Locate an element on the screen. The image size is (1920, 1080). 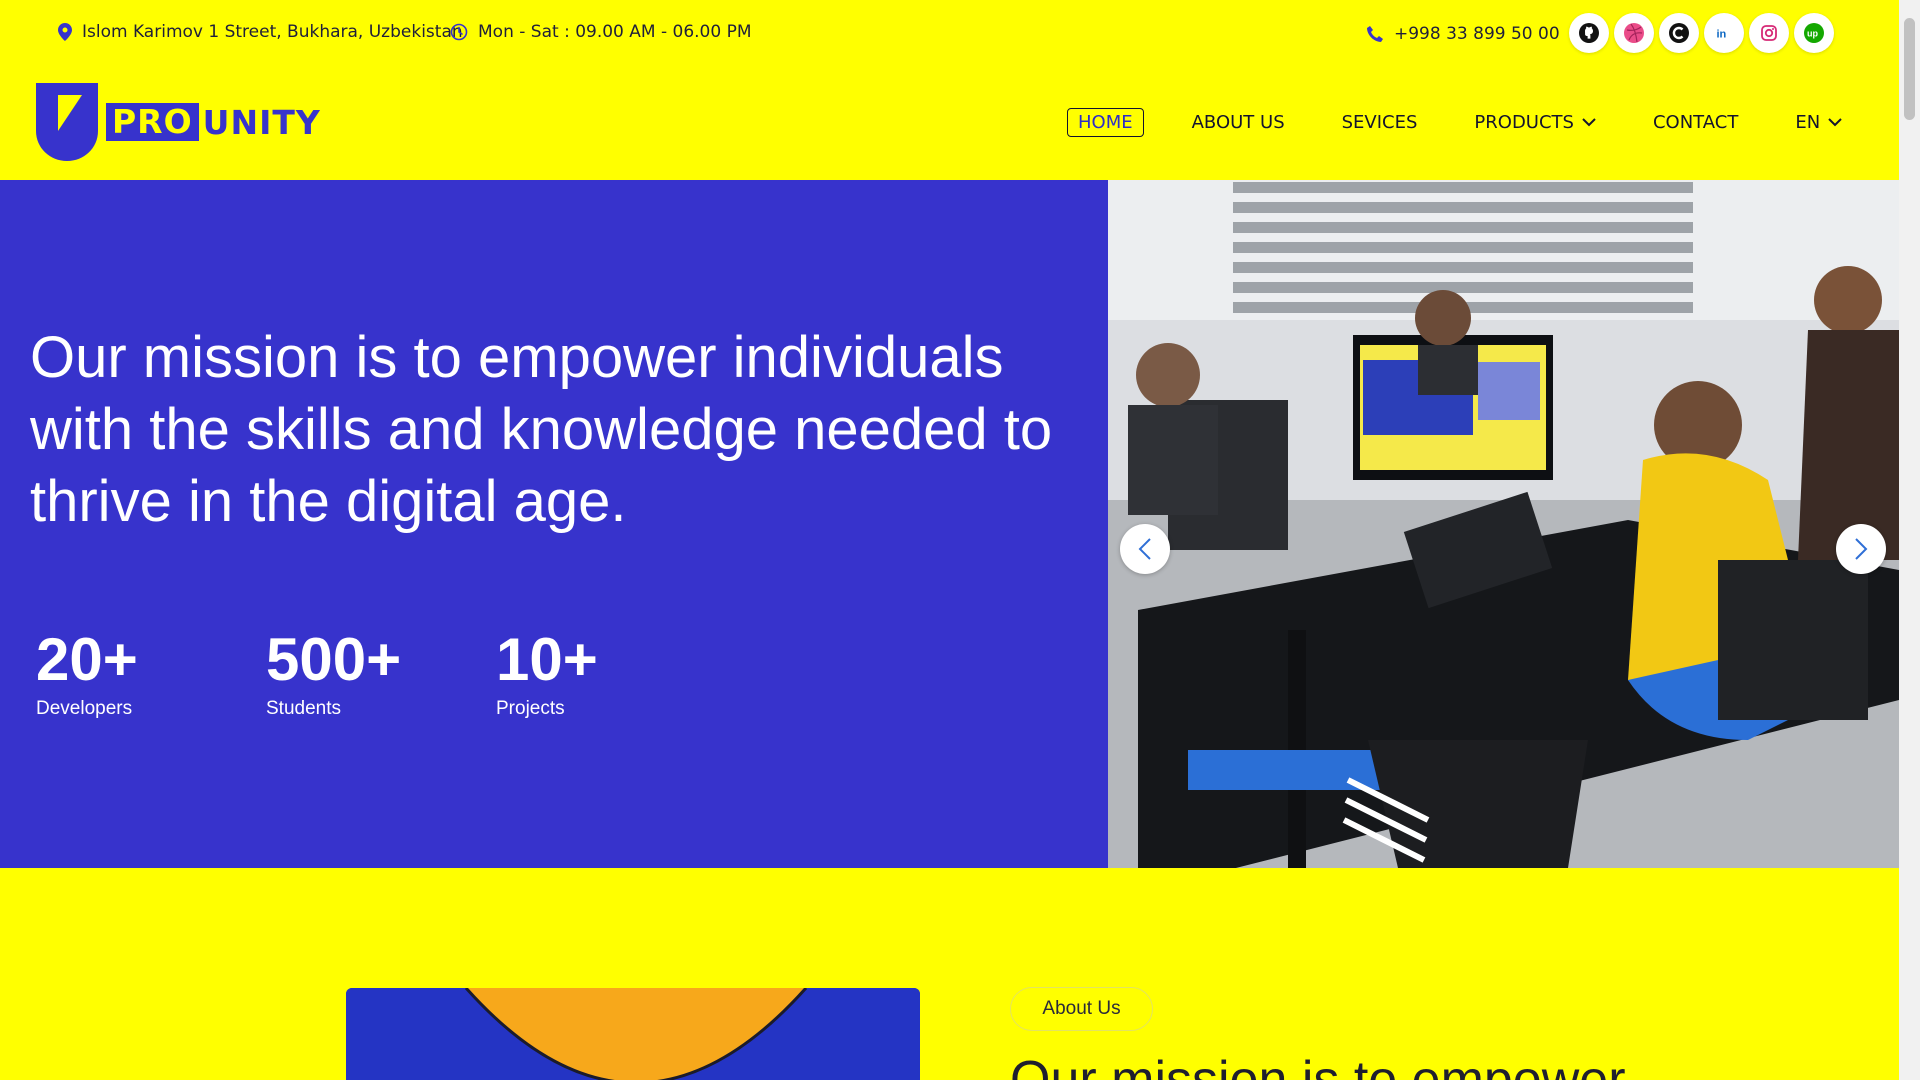
phone-info: +998 33 899 50 00 is located at coordinates (1463, 34).